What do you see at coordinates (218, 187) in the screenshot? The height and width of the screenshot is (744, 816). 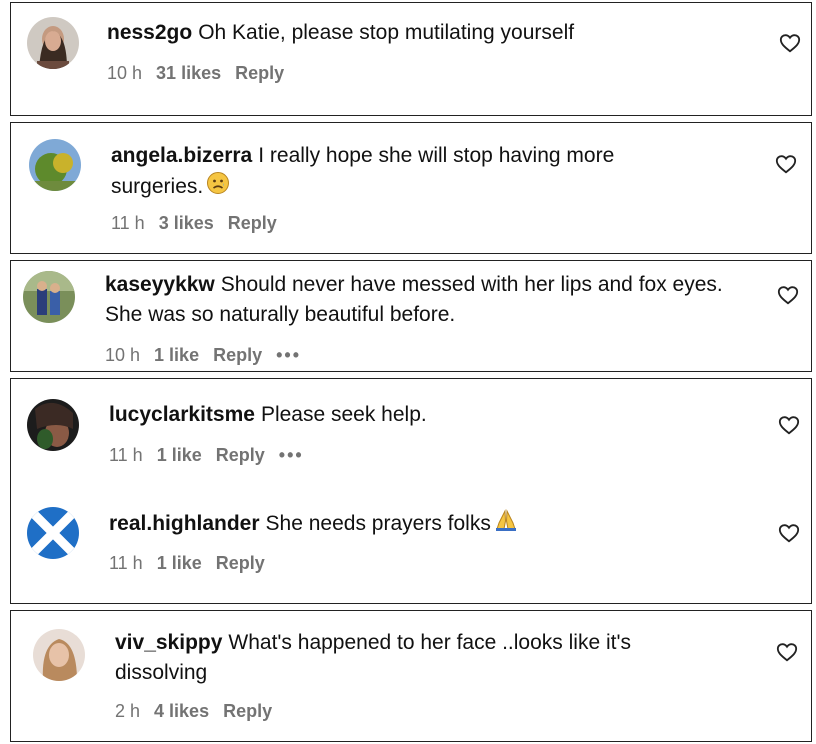 I see `sad-face-emoji` at bounding box center [218, 187].